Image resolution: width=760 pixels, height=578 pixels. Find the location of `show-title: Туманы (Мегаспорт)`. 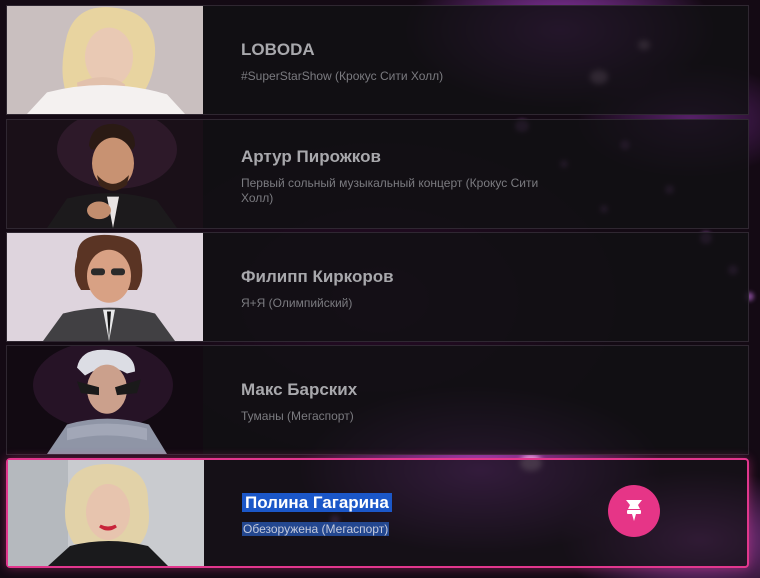

show-title: Туманы (Мегаспорт) is located at coordinates (297, 416).